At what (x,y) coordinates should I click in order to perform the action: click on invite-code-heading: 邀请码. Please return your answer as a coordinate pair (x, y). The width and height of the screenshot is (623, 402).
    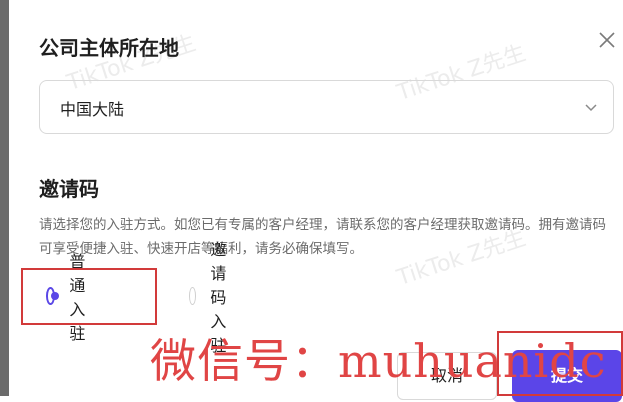
    Looking at the image, I should click on (69, 189).